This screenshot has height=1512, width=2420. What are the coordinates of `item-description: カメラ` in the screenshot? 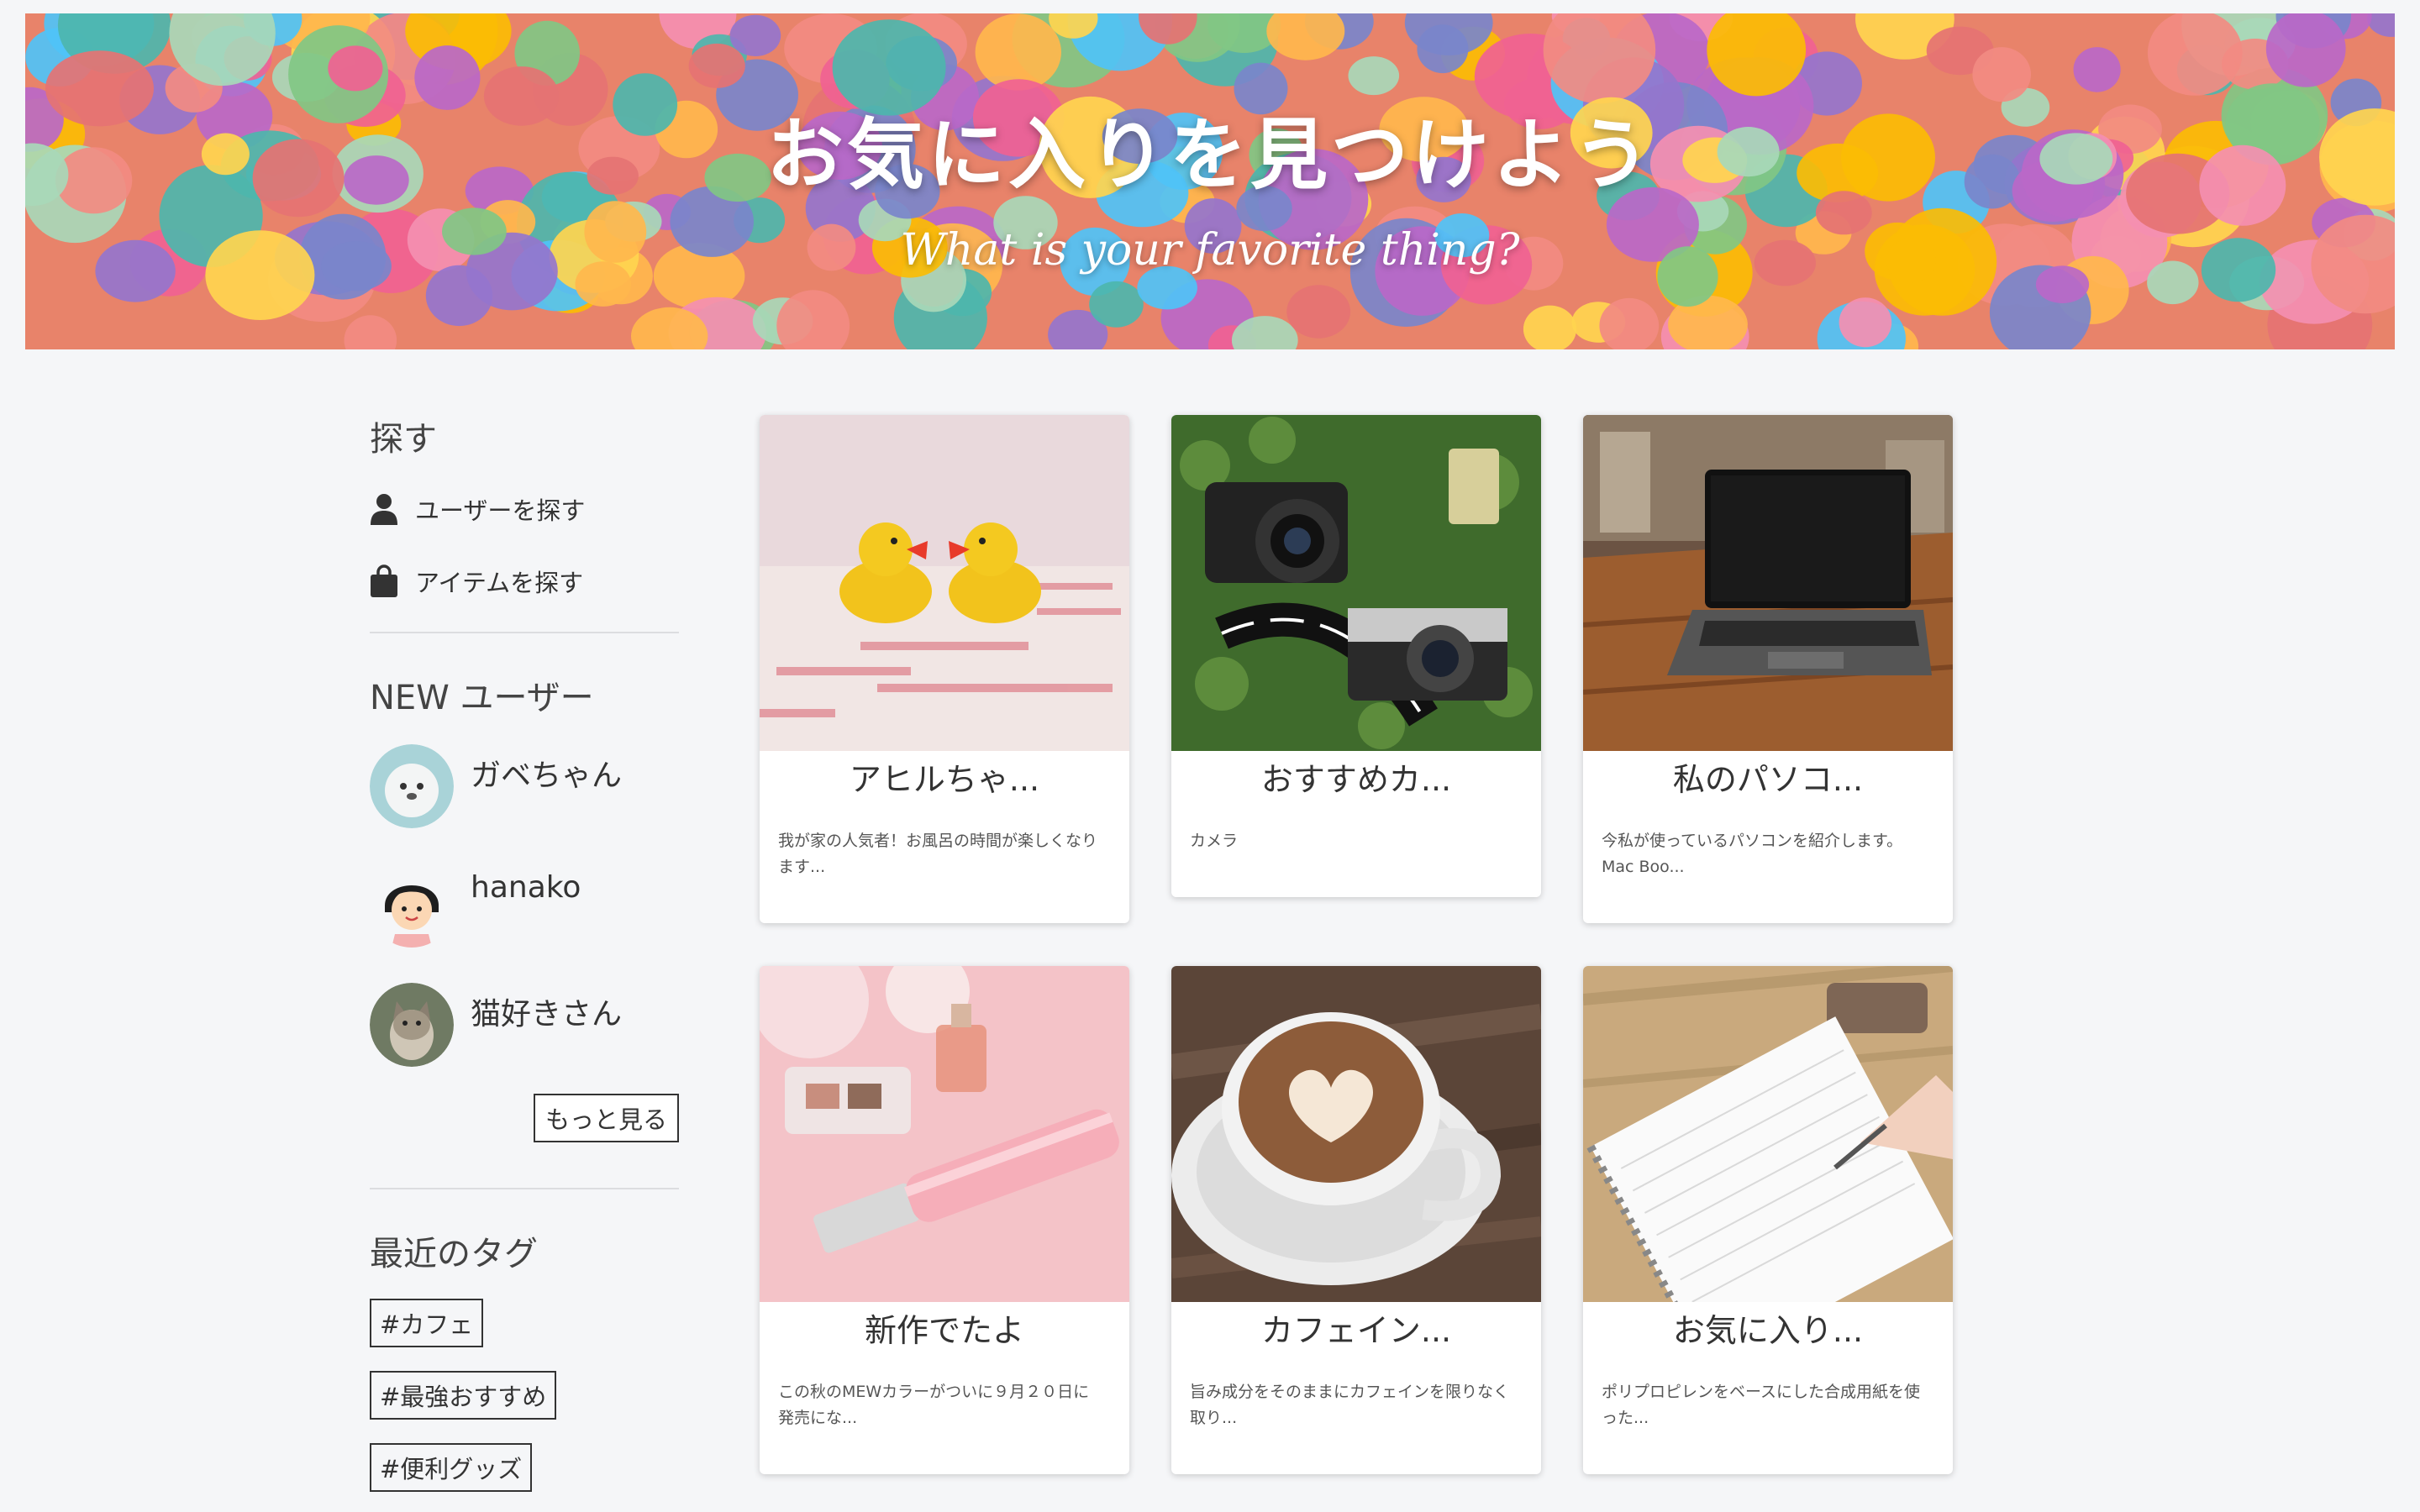 It's located at (1356, 828).